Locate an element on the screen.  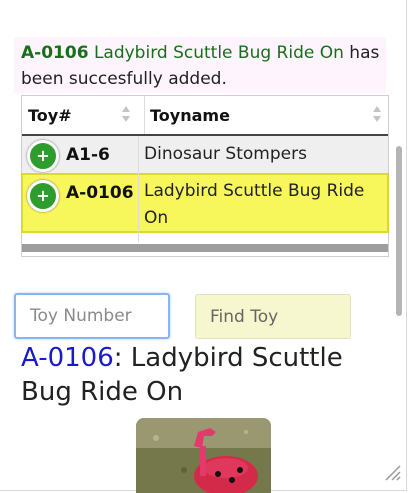
column-divider is located at coordinates (138, 189).